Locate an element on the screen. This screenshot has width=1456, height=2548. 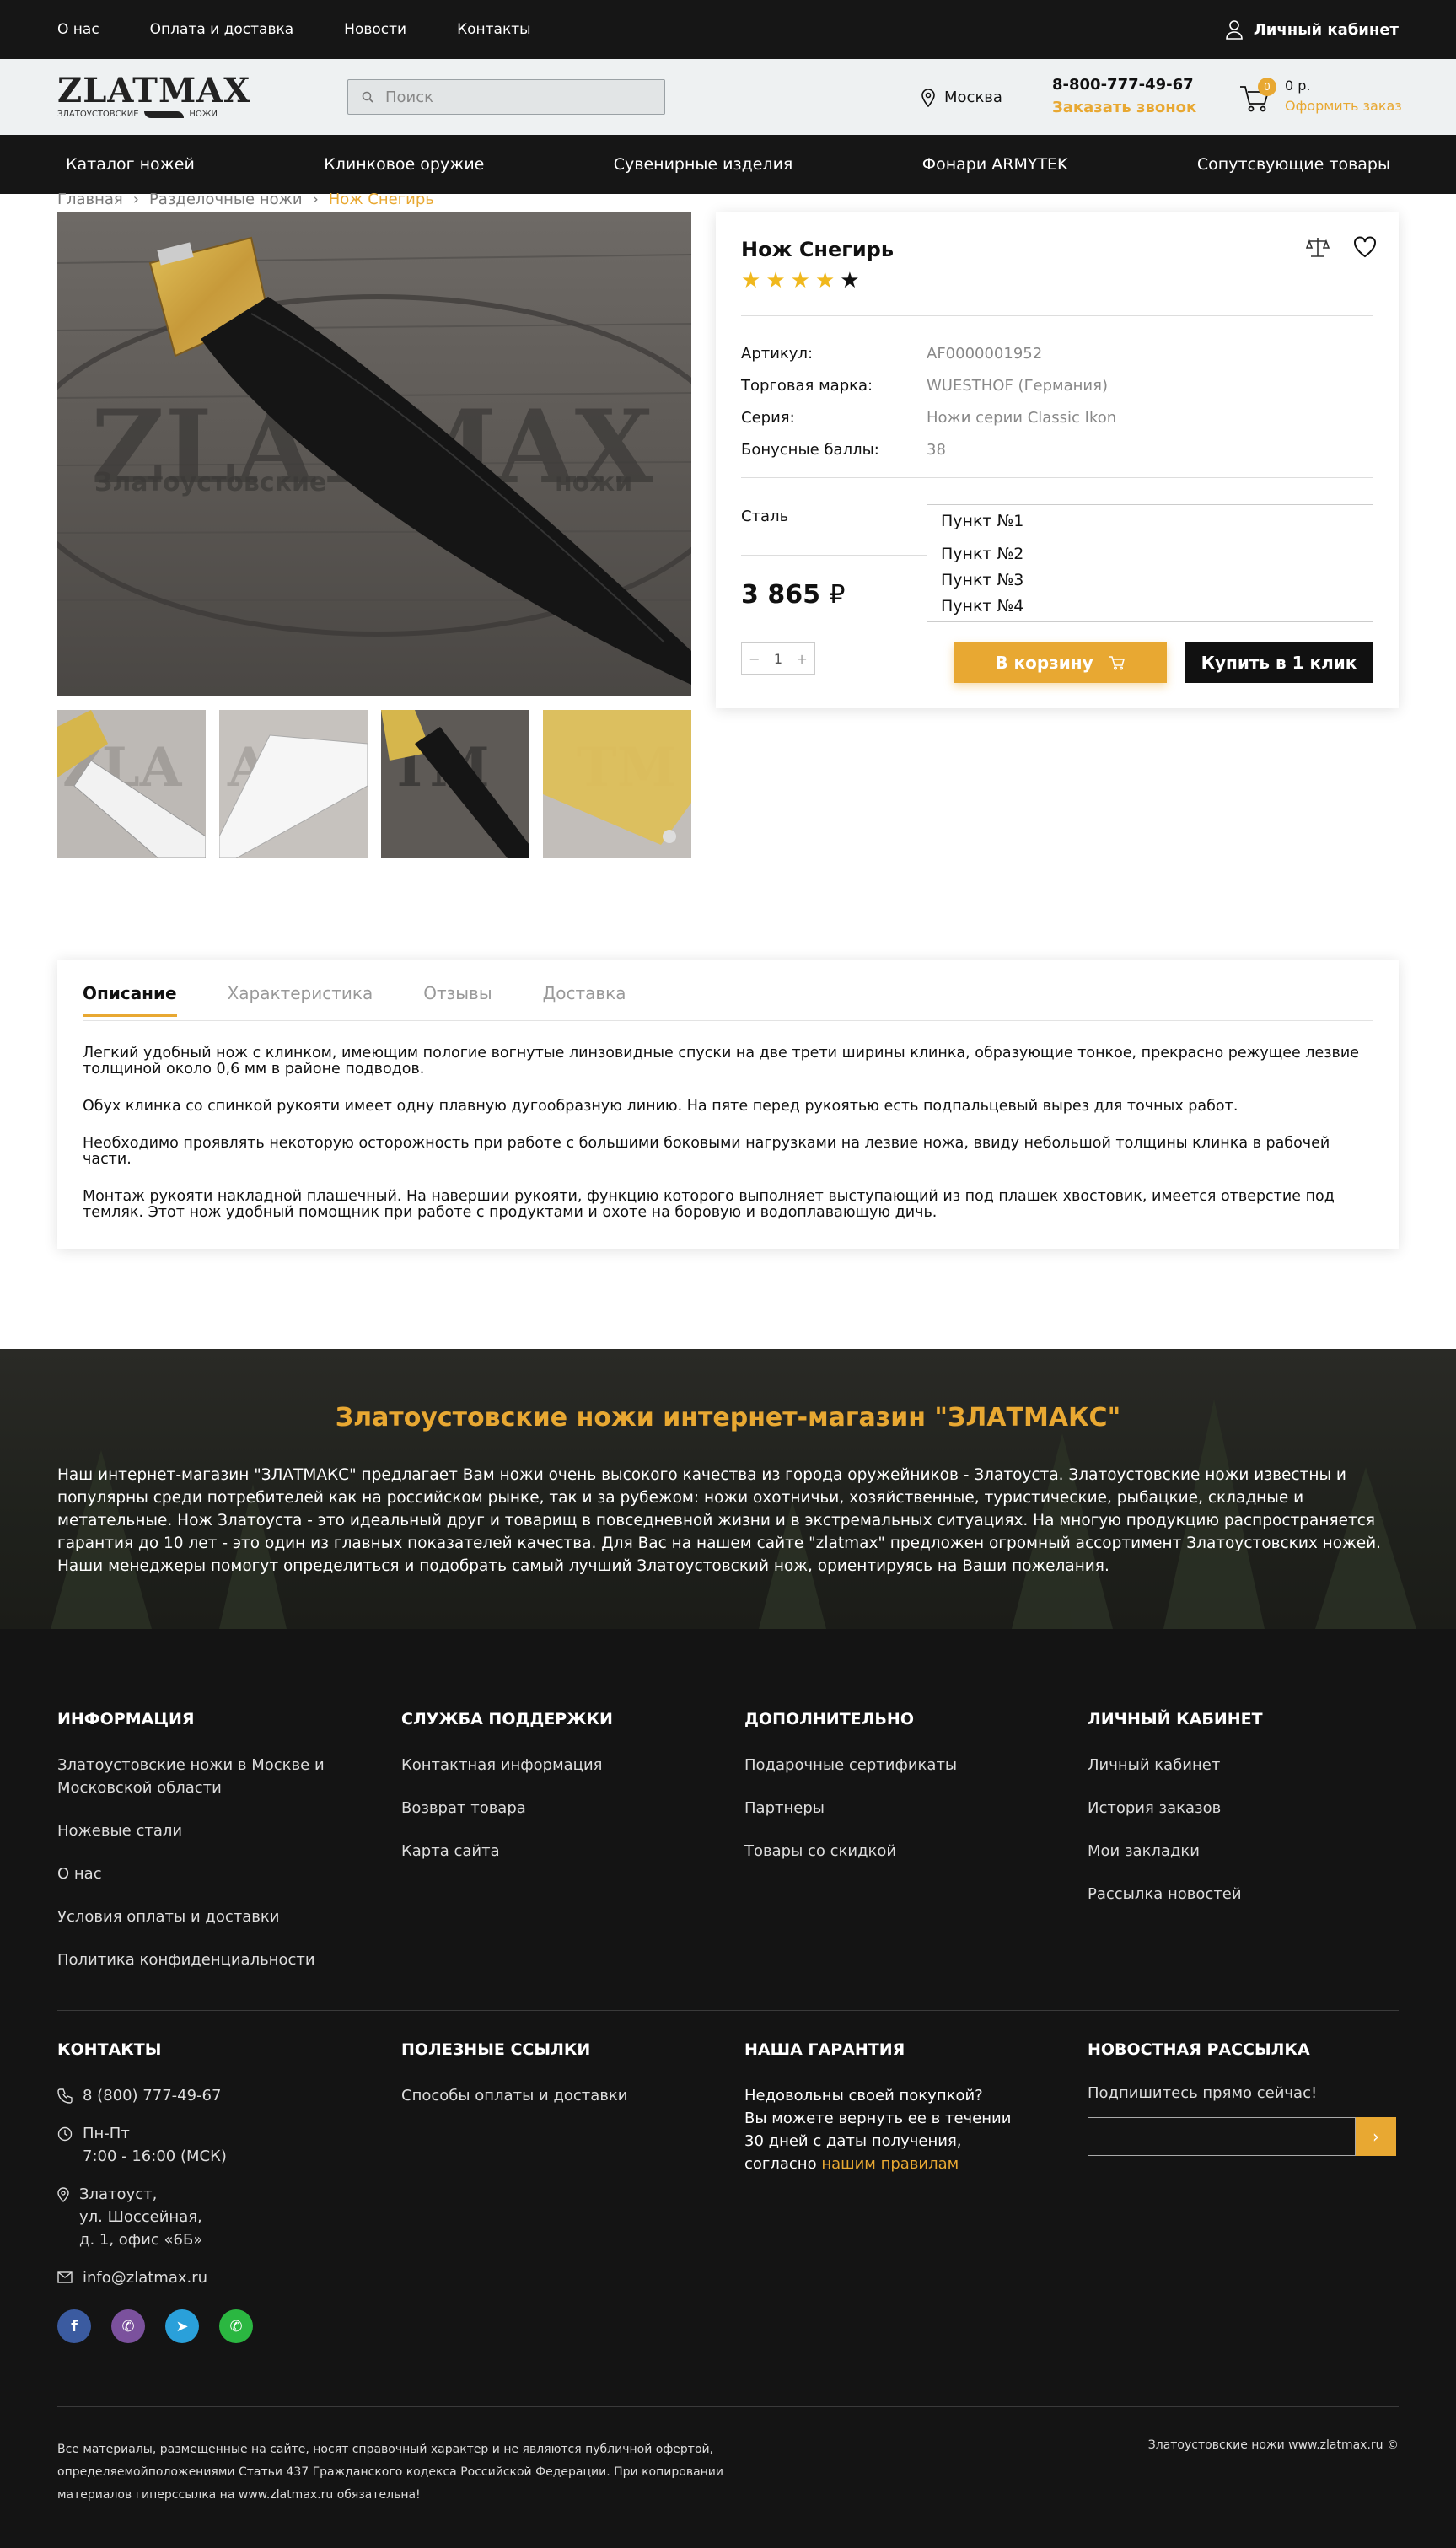
footer-link: Подарочные сертификаты is located at coordinates (896, 1765).